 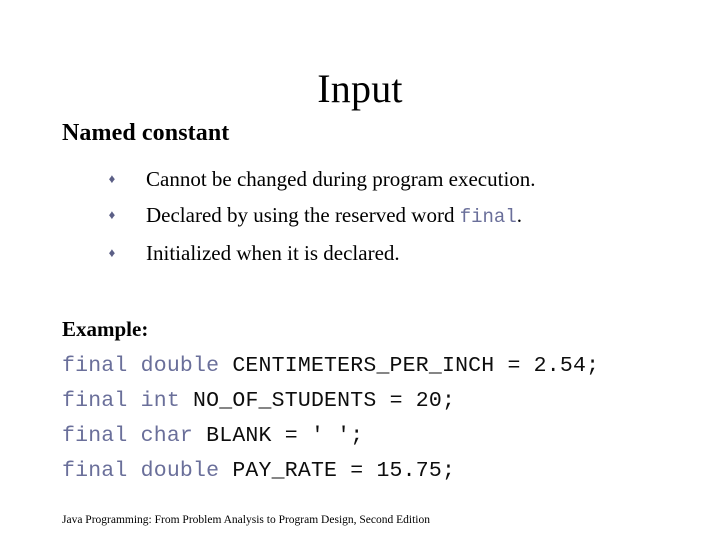 What do you see at coordinates (285, 436) in the screenshot?
I see `code-statement: BLANK = ' ';` at bounding box center [285, 436].